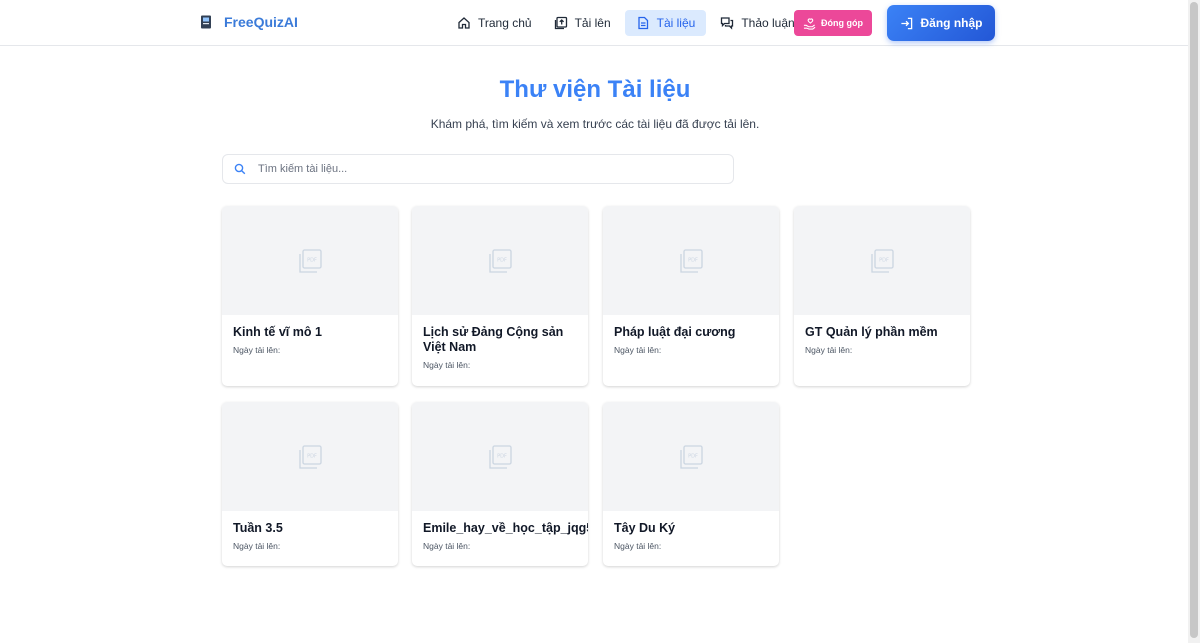 The width and height of the screenshot is (1200, 643). Describe the element at coordinates (560, 23) in the screenshot. I see `upload-icon` at that location.